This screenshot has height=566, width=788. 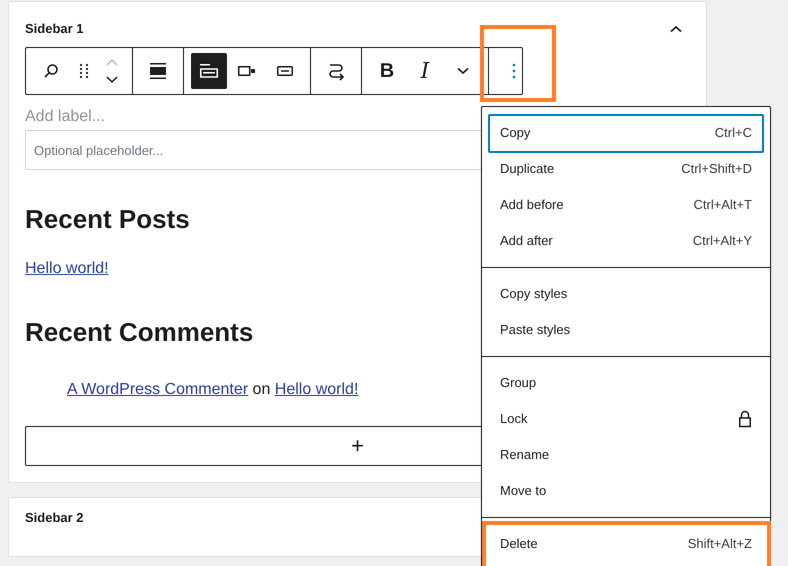 What do you see at coordinates (139, 332) in the screenshot?
I see `section-heading: Recent Comments` at bounding box center [139, 332].